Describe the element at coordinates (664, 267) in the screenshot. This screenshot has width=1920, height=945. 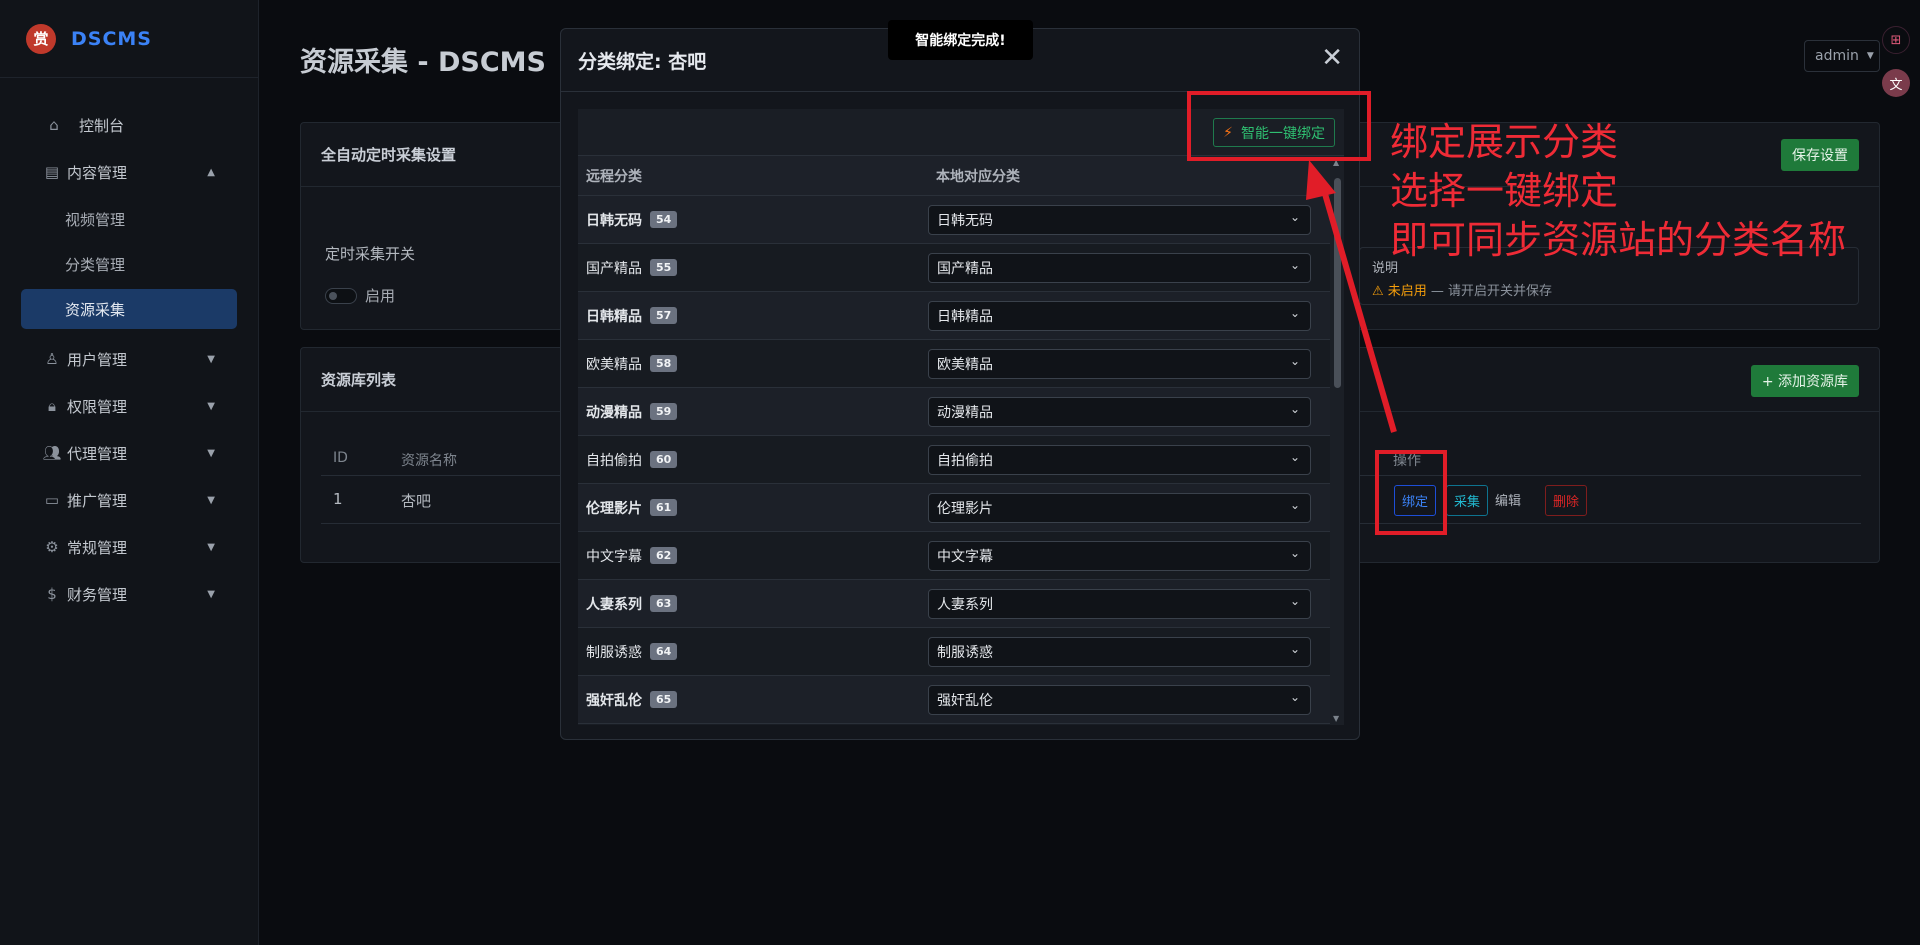
I see `category-id-badge: 55` at that location.